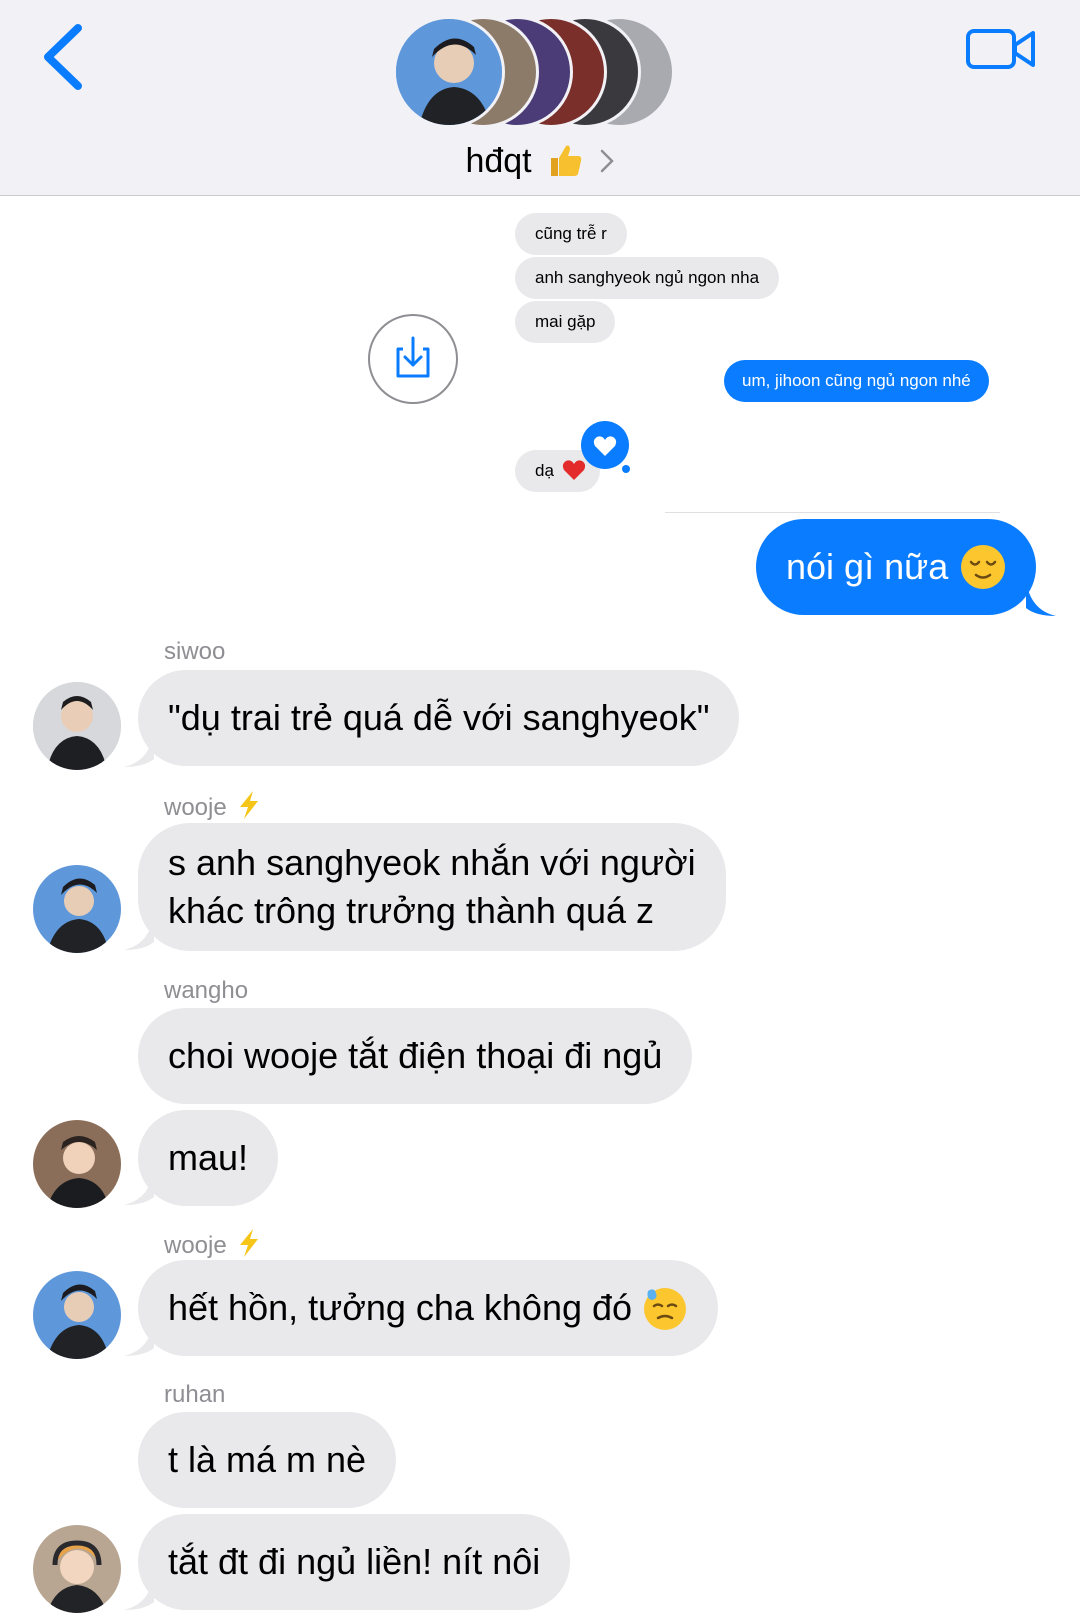  I want to click on share-download-icon, so click(413, 357).